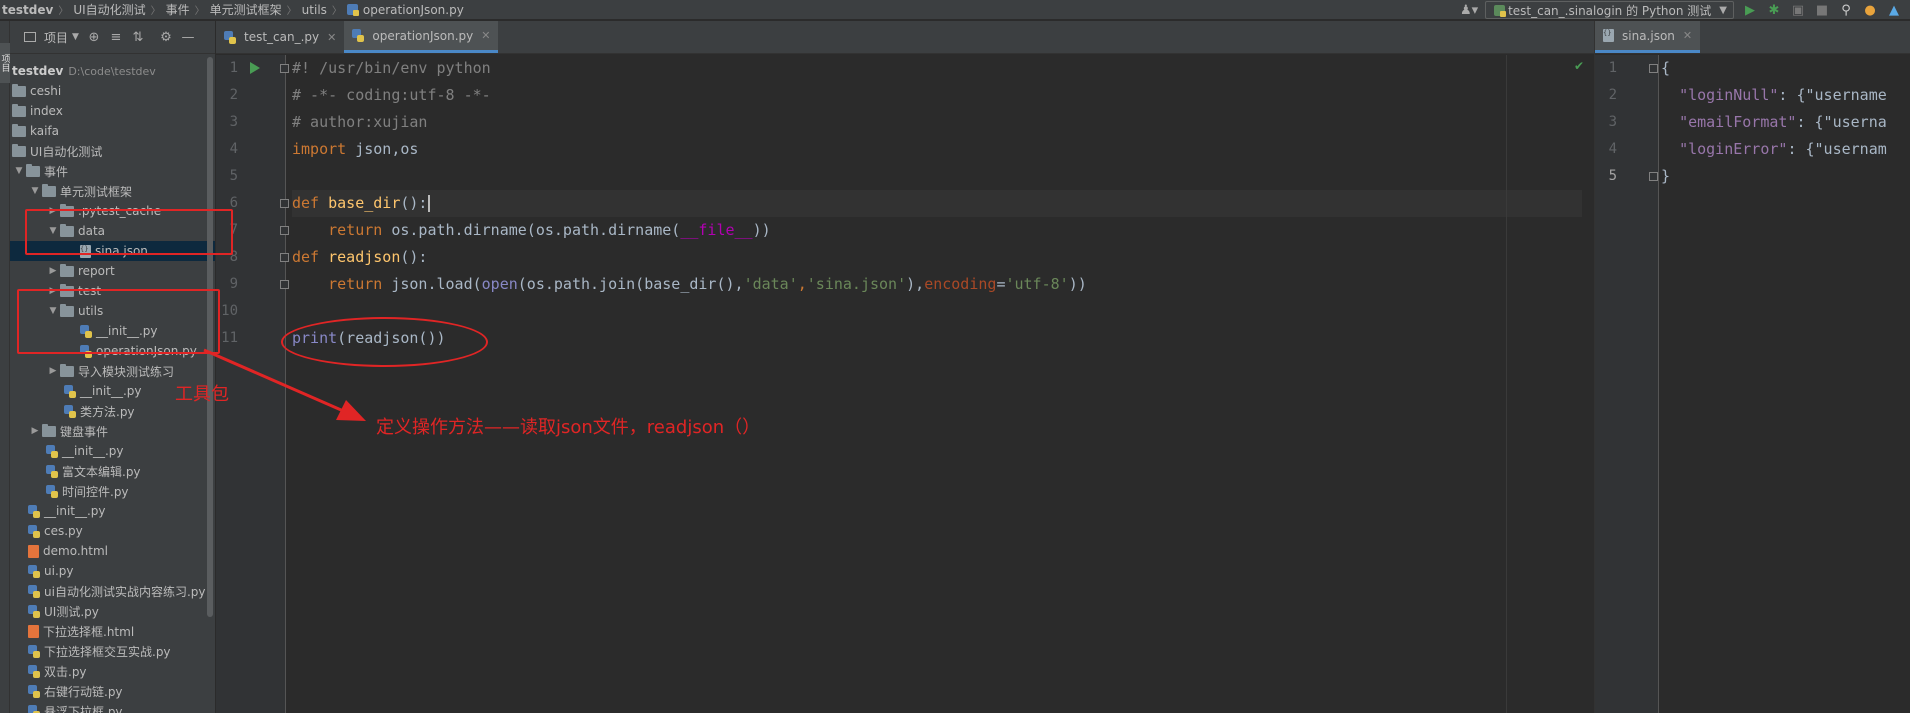 Image resolution: width=1910 pixels, height=713 pixels. What do you see at coordinates (112, 571) in the screenshot?
I see `tree-item-ui-py: ui.py` at bounding box center [112, 571].